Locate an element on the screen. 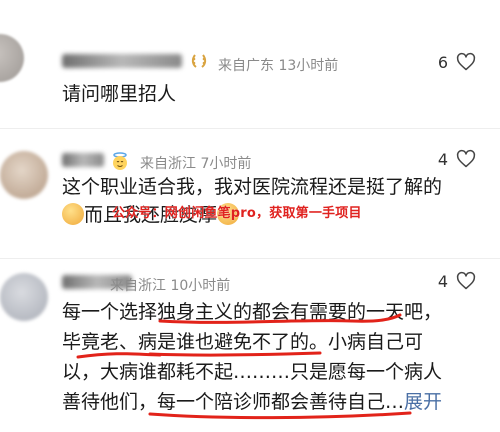 The image size is (500, 432). doge-emoji-icon is located at coordinates (73, 214).